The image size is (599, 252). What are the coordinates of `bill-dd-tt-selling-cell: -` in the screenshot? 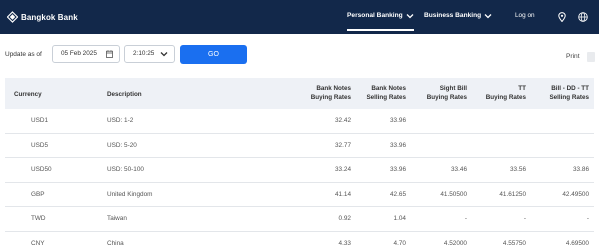 It's located at (587, 219).